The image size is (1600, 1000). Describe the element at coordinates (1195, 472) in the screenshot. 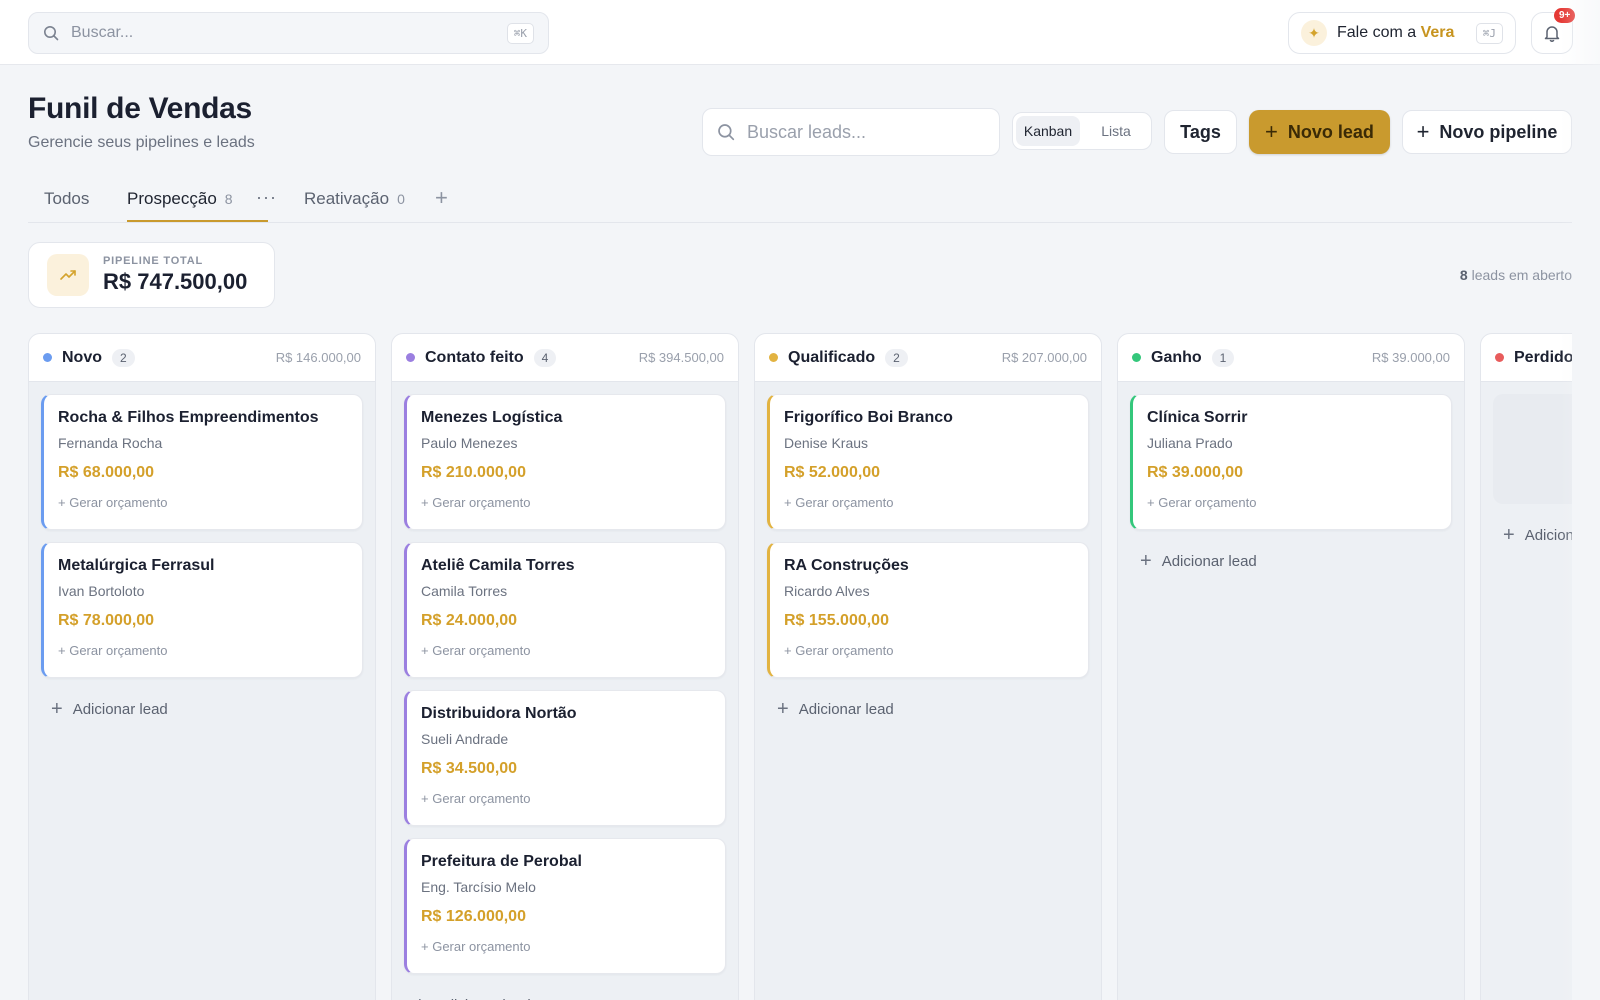

I see `lead-value: R$ 39.000,00` at that location.